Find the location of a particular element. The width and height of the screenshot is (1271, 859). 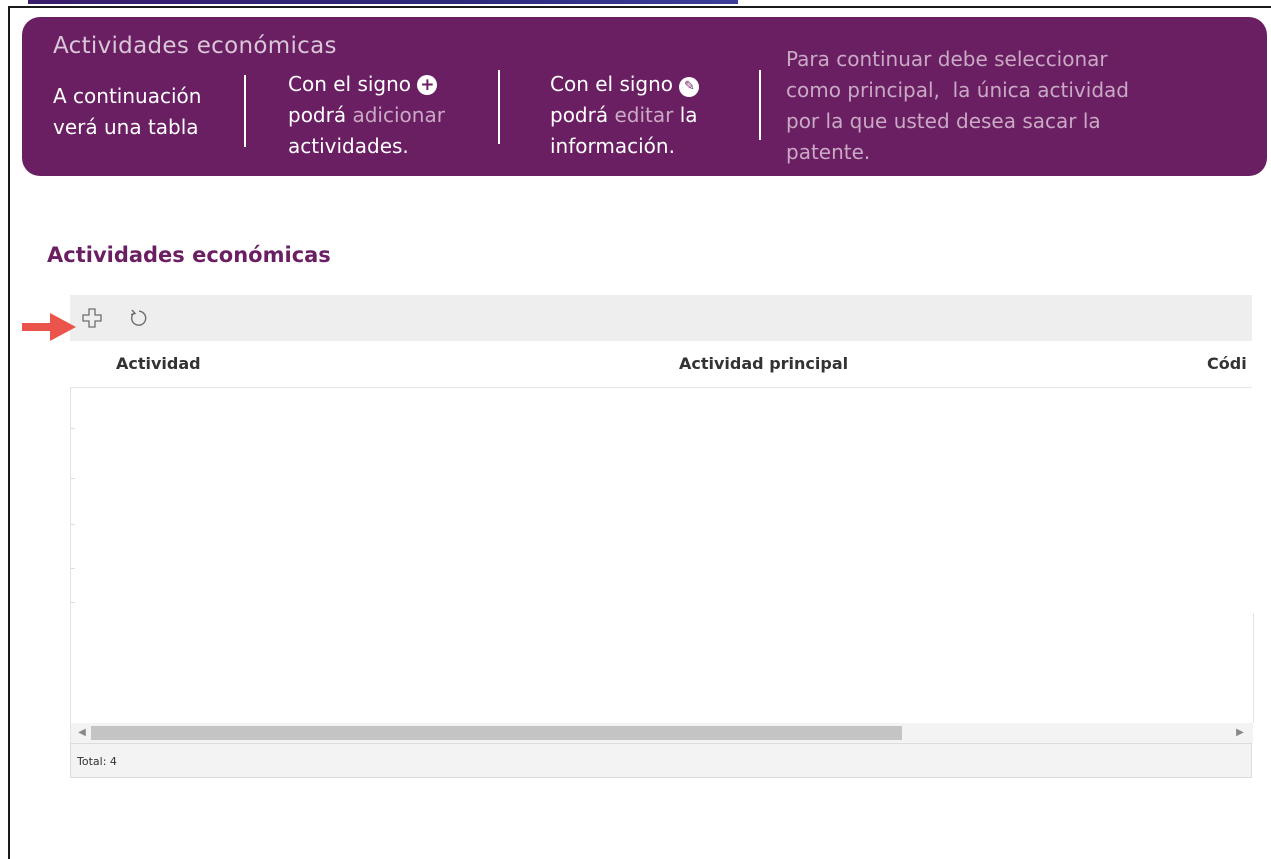

banner-col1-line2: verá una tabla is located at coordinates (126, 127).